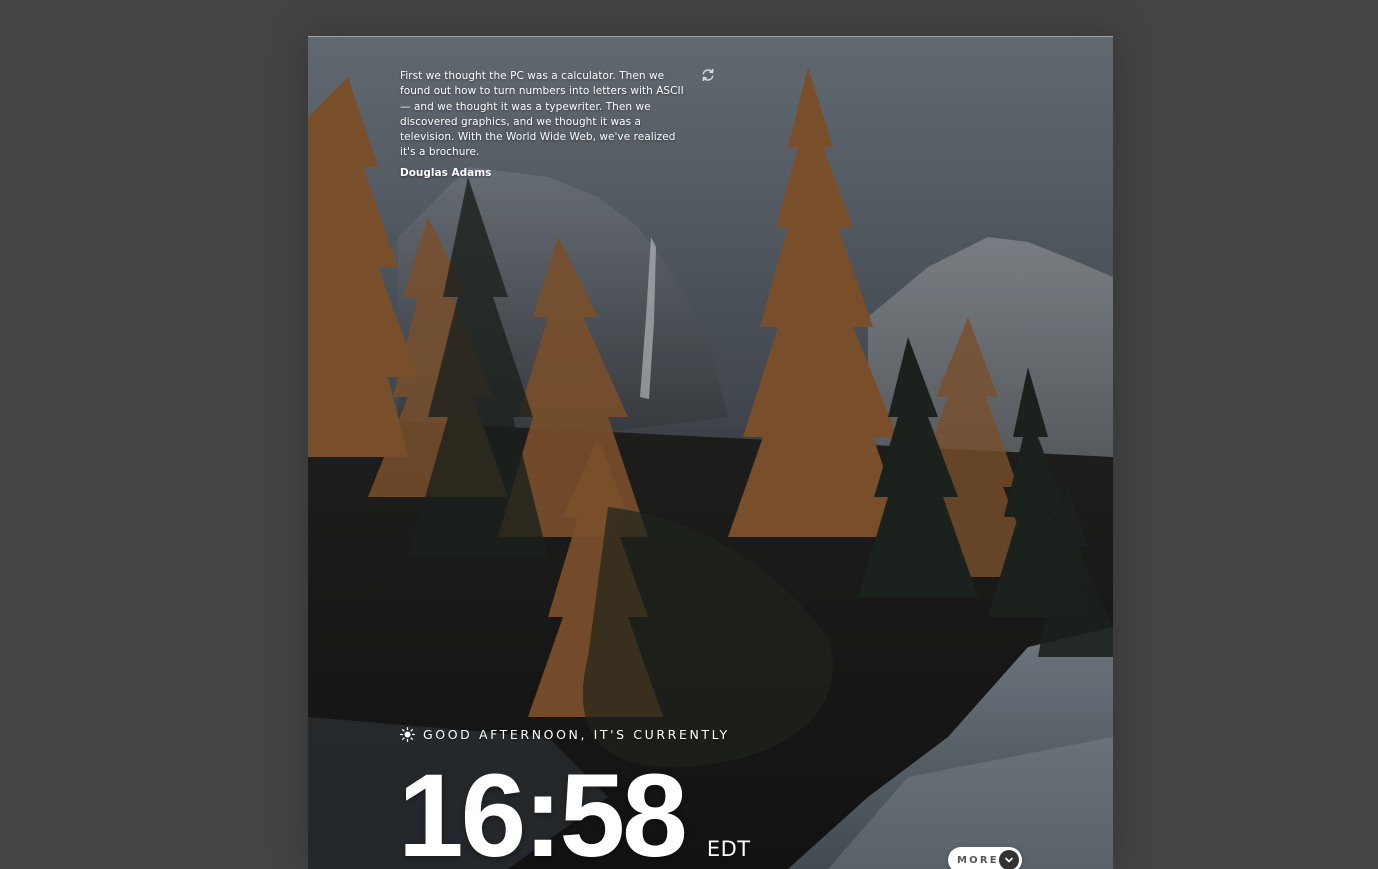 Image resolution: width=1378 pixels, height=869 pixels. Describe the element at coordinates (543, 809) in the screenshot. I see `clock-time: 16:58` at that location.